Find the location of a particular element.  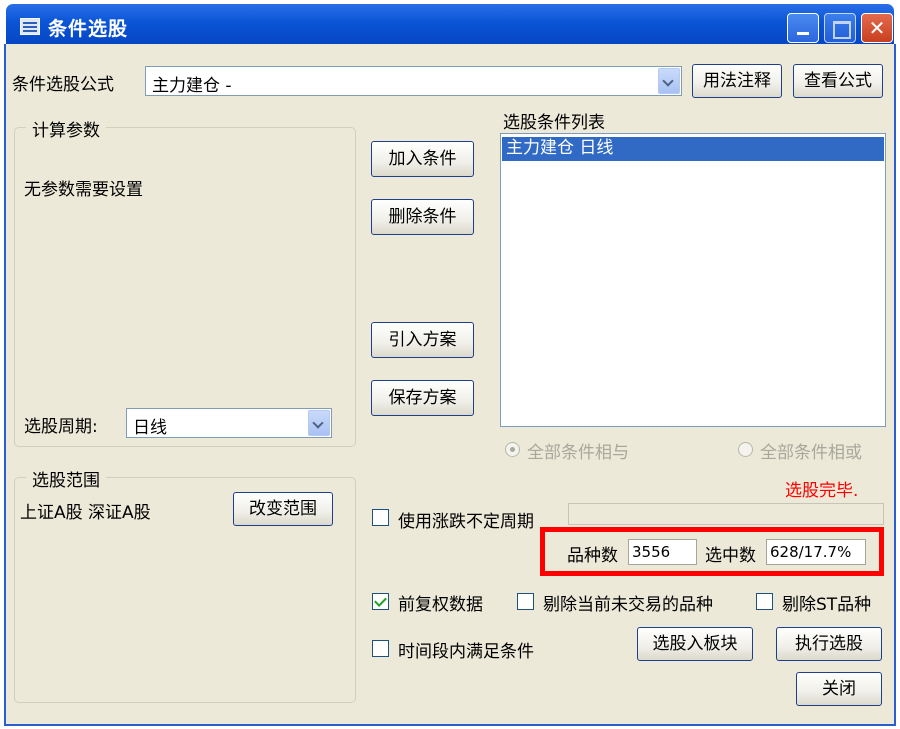

maximize-icon is located at coordinates (840, 28).